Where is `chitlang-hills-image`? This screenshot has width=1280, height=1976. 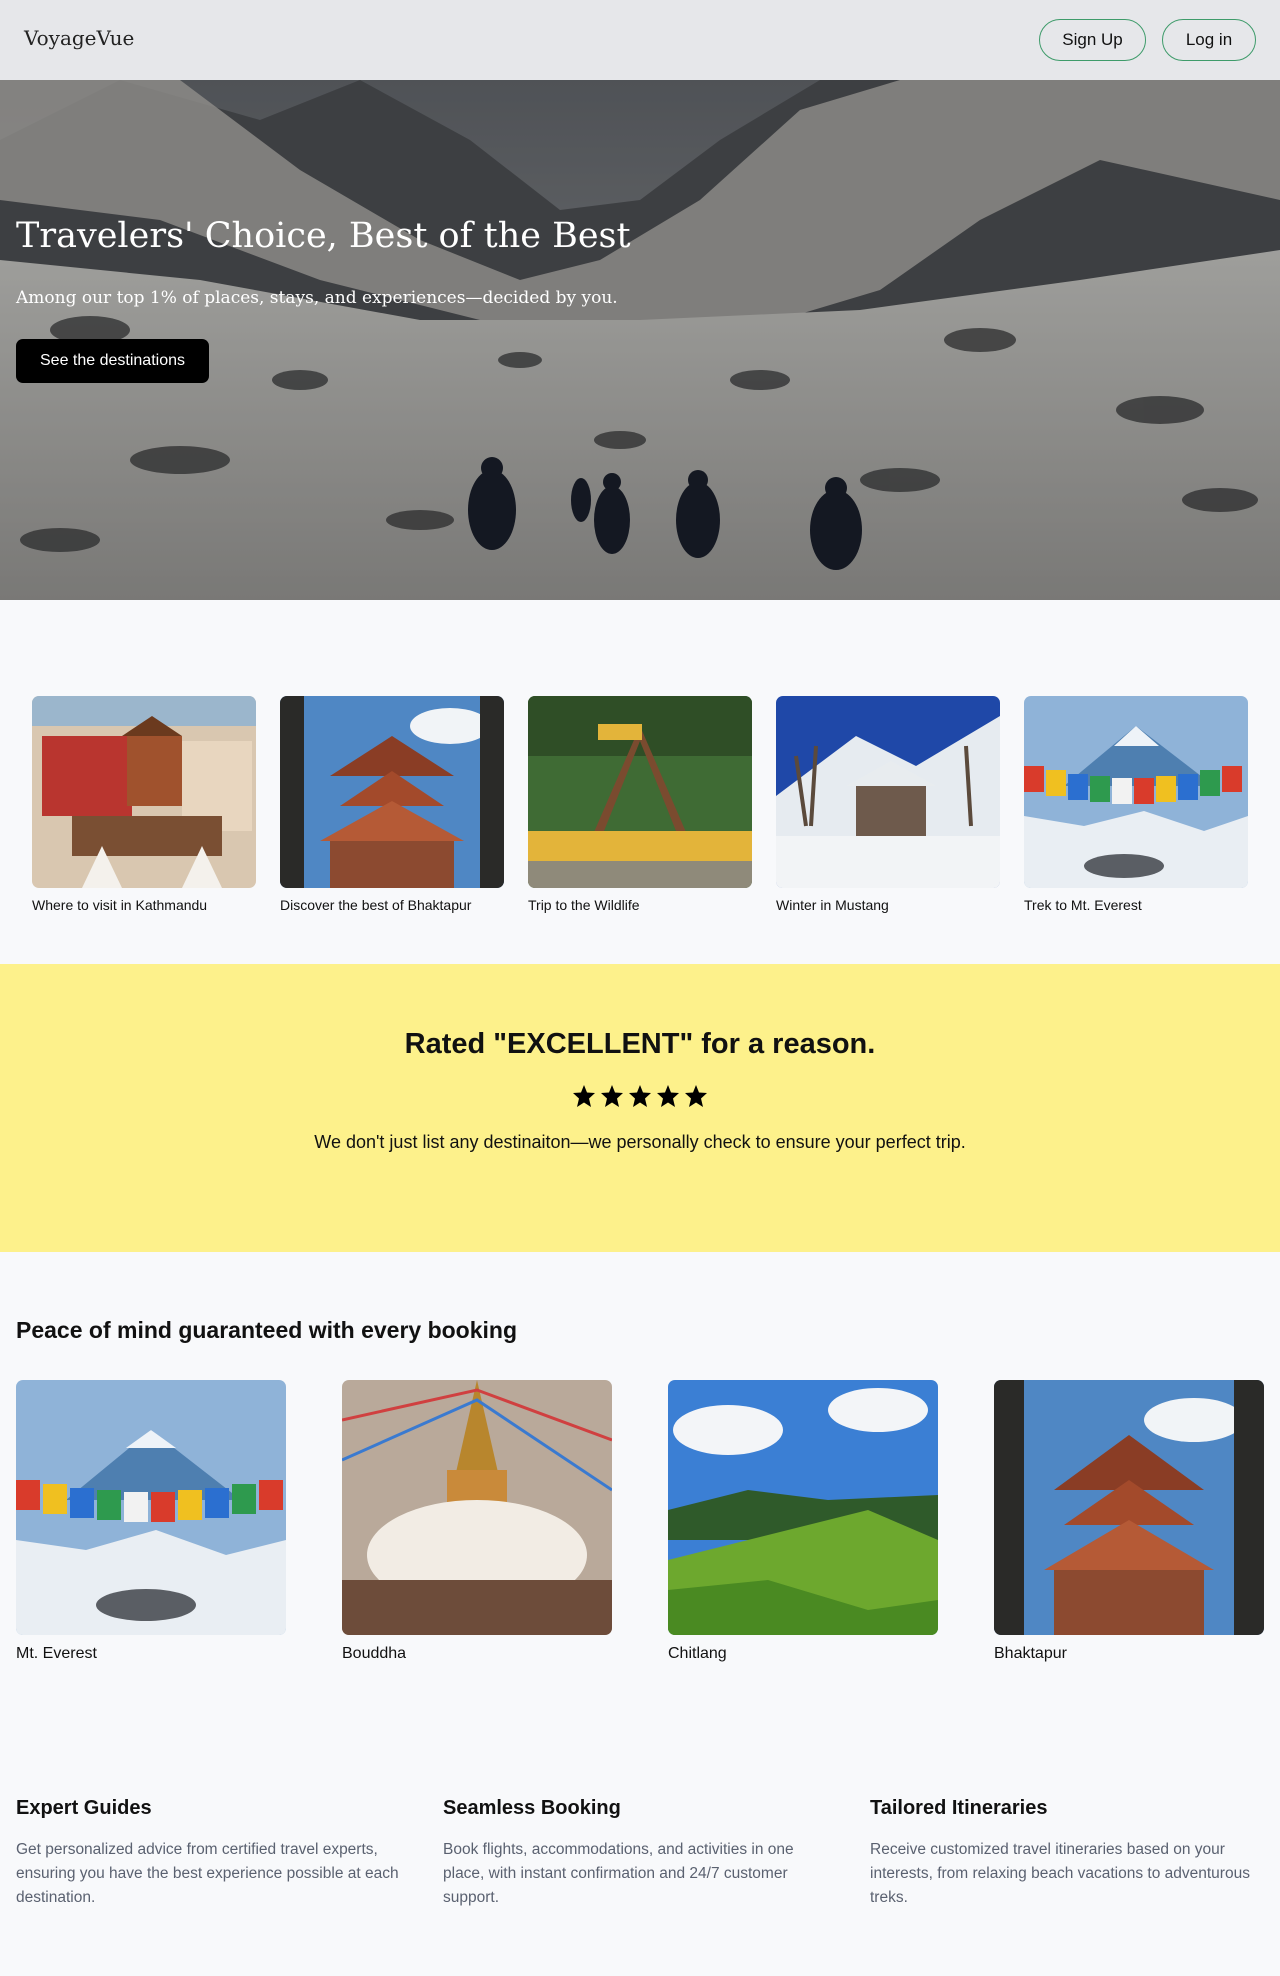 chitlang-hills-image is located at coordinates (803, 1507).